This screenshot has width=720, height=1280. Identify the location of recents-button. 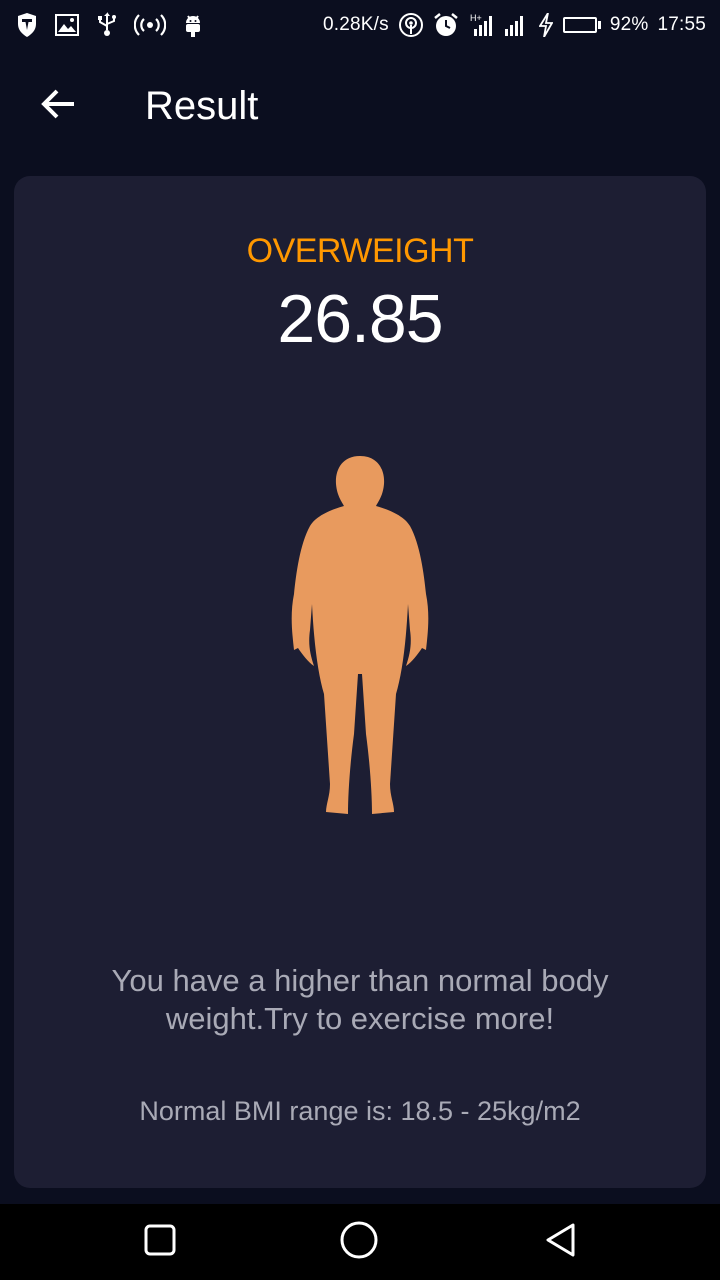
(160, 1242).